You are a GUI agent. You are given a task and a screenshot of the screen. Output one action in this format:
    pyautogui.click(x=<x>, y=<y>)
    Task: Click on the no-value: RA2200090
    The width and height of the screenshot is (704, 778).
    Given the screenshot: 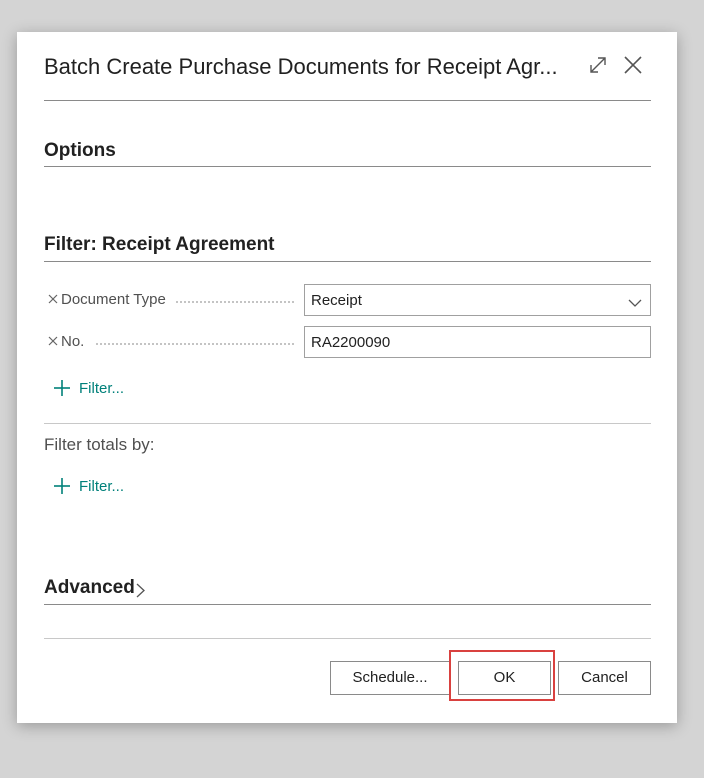 What is the action you would take?
    pyautogui.click(x=351, y=342)
    